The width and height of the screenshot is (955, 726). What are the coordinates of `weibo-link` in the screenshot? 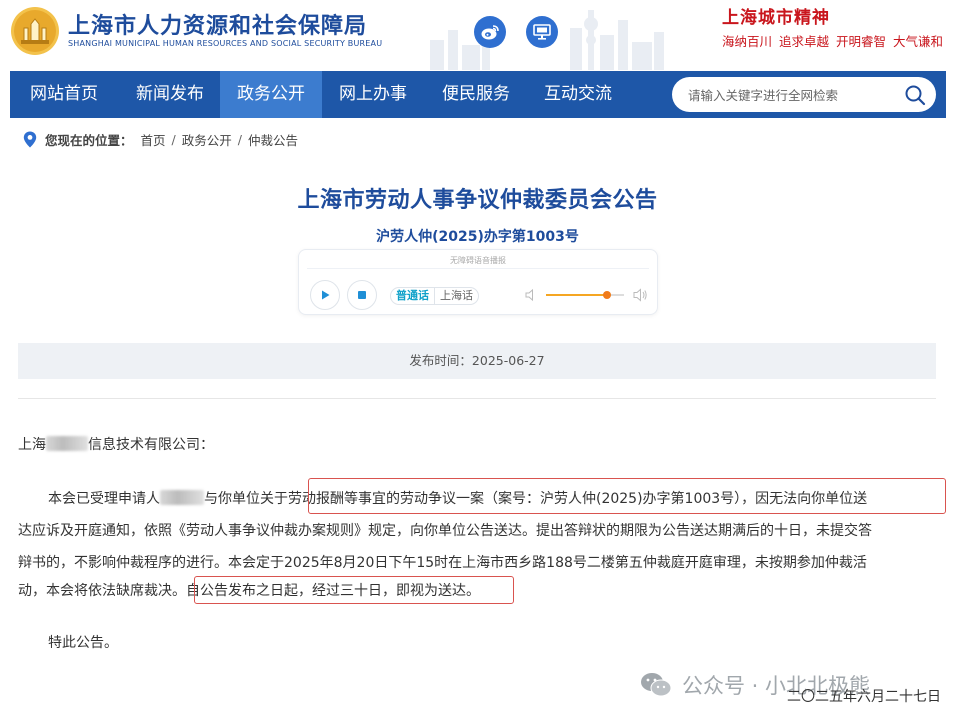 It's located at (490, 32).